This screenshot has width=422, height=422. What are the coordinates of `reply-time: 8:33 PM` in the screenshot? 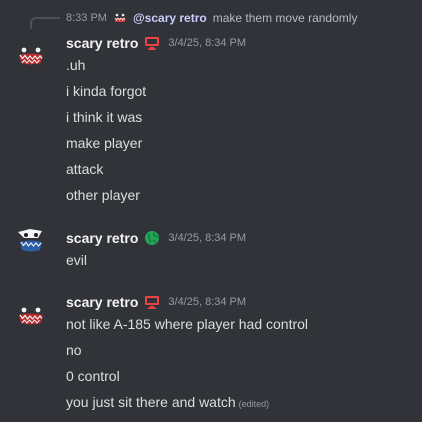 It's located at (86, 18).